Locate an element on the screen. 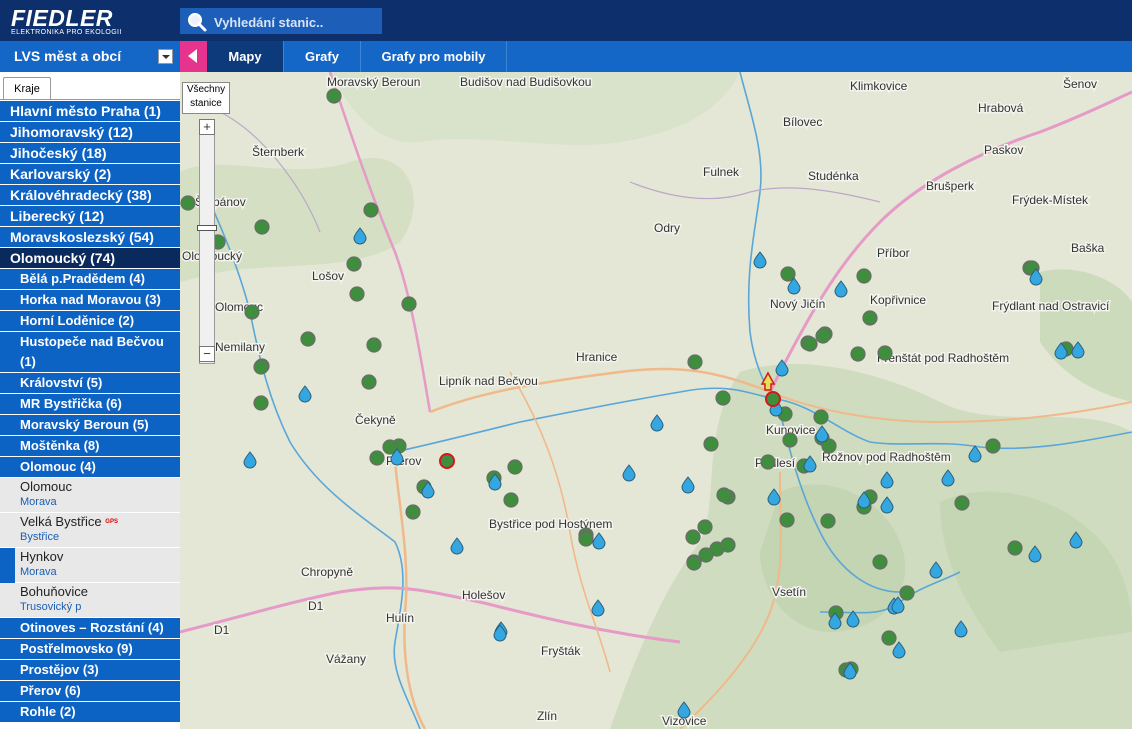  search-icon is located at coordinates (197, 22).